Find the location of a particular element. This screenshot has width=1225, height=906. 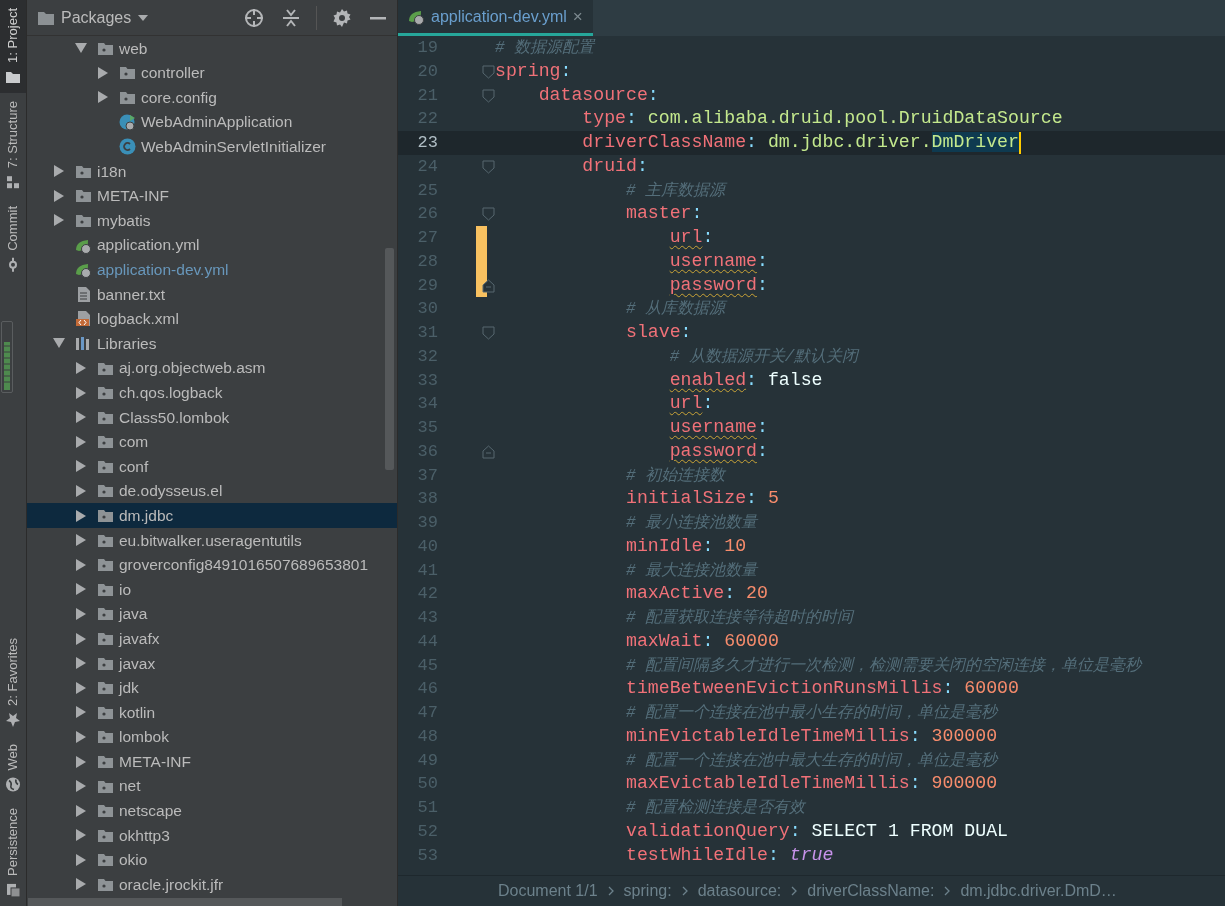

tree-item: eu.bitwalker.useragentutils is located at coordinates (212, 540).